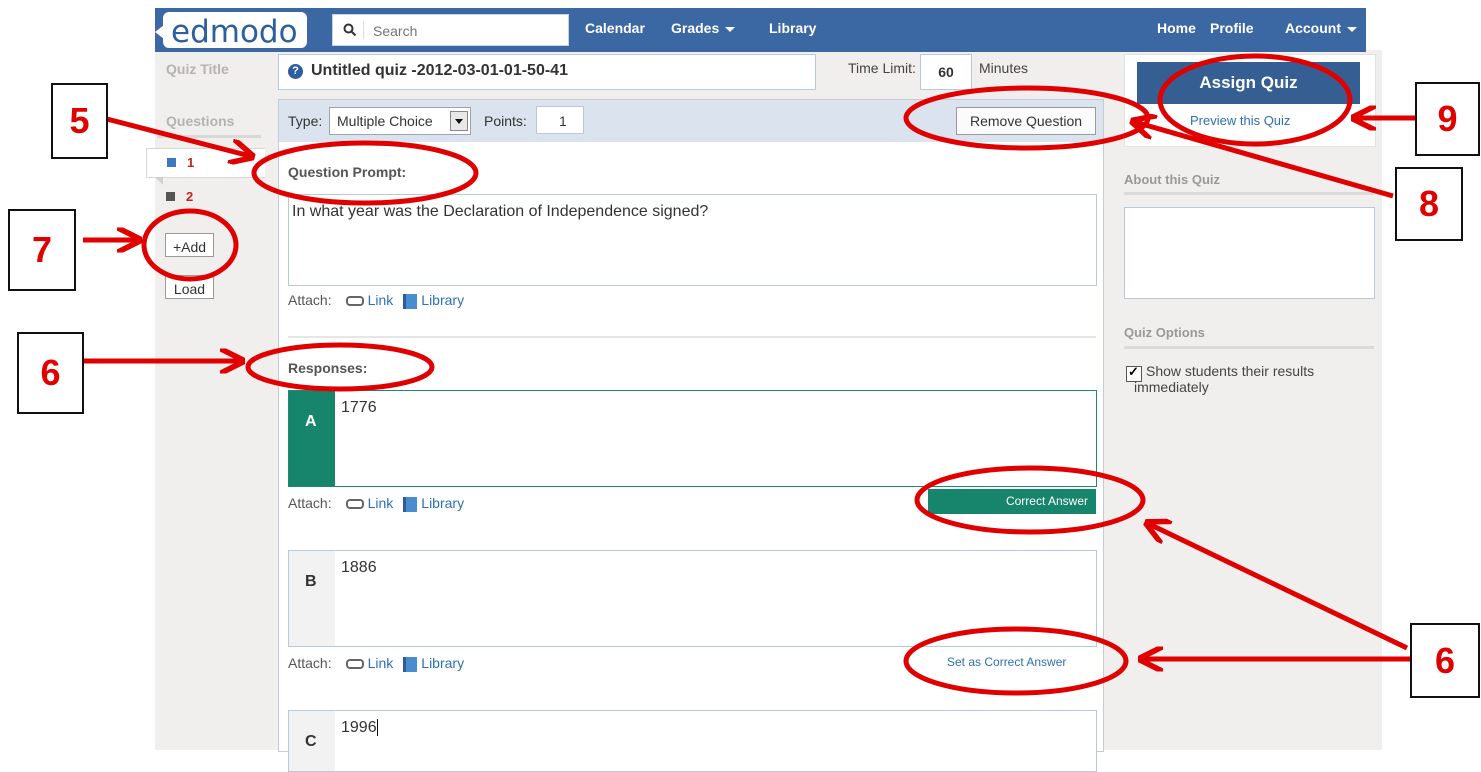  Describe the element at coordinates (1164, 332) in the screenshot. I see `quiz-options-label: Quiz Options` at that location.